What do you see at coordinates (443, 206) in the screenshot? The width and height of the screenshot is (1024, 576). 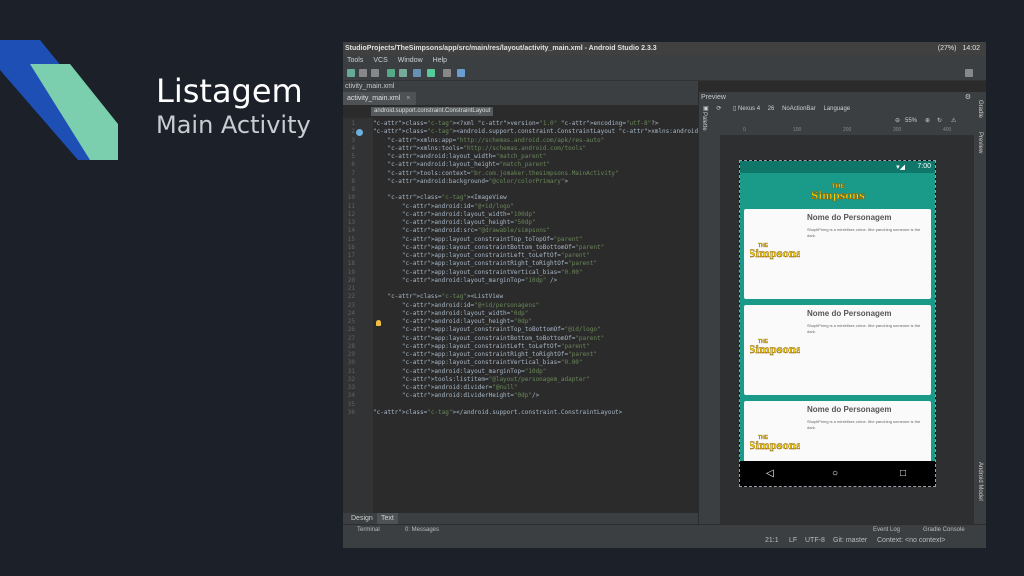 I see `code-line: "c-attr">android:id="@+id/logo"` at bounding box center [443, 206].